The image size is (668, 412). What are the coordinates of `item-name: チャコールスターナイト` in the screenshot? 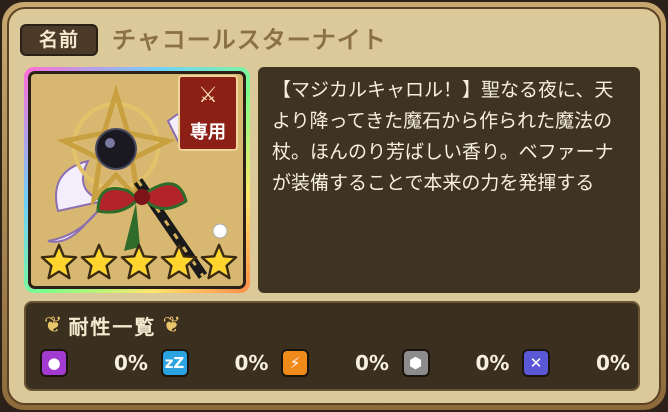 It's located at (249, 40).